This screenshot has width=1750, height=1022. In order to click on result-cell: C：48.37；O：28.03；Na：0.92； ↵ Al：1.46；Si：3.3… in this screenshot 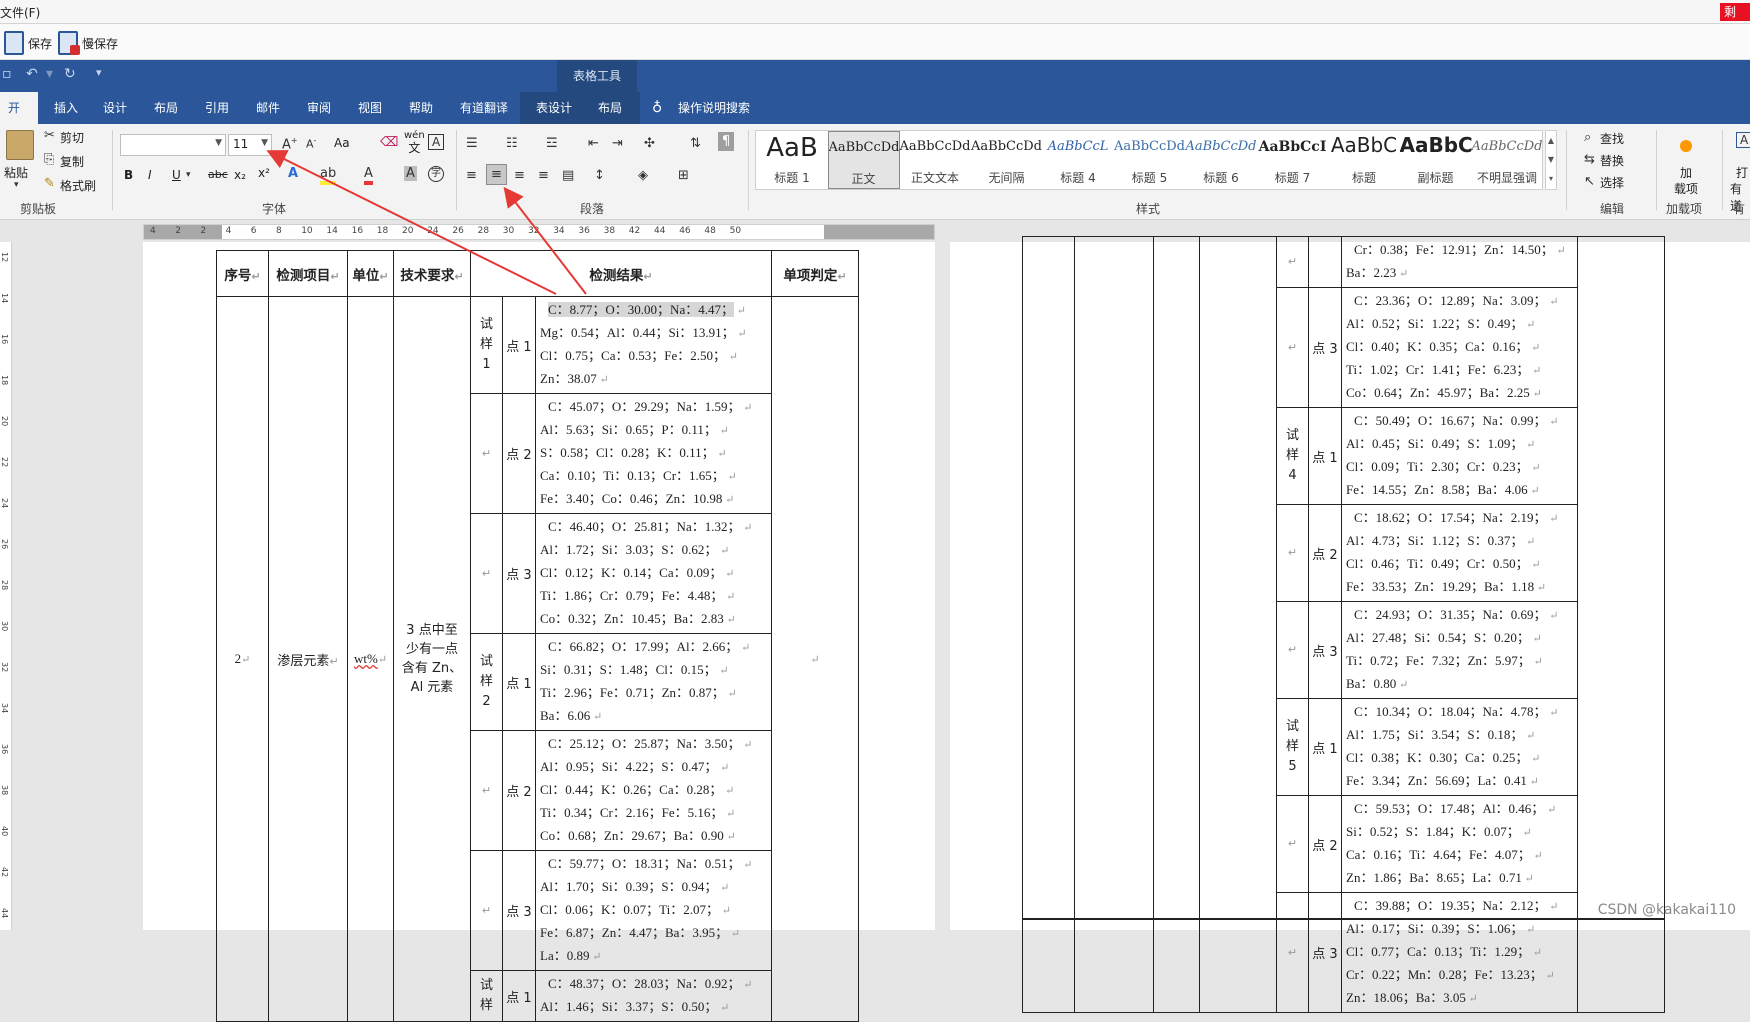, I will do `click(653, 996)`.